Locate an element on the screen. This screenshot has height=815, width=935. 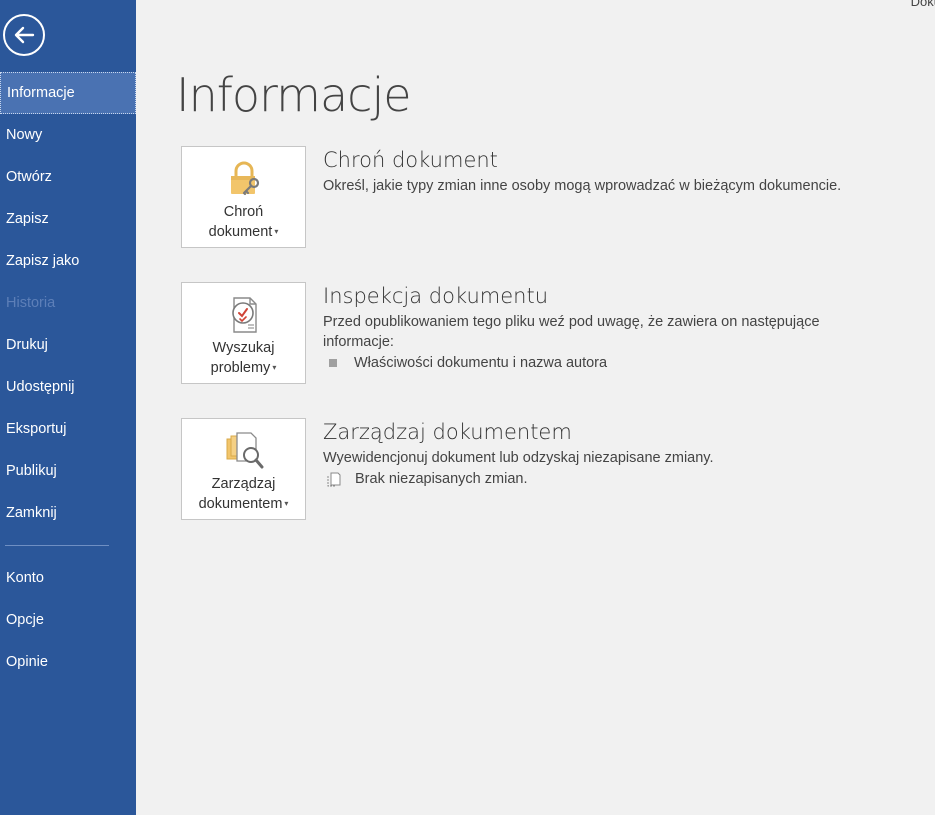
nav-item-eksportuj: Eksportuj is located at coordinates (68, 429).